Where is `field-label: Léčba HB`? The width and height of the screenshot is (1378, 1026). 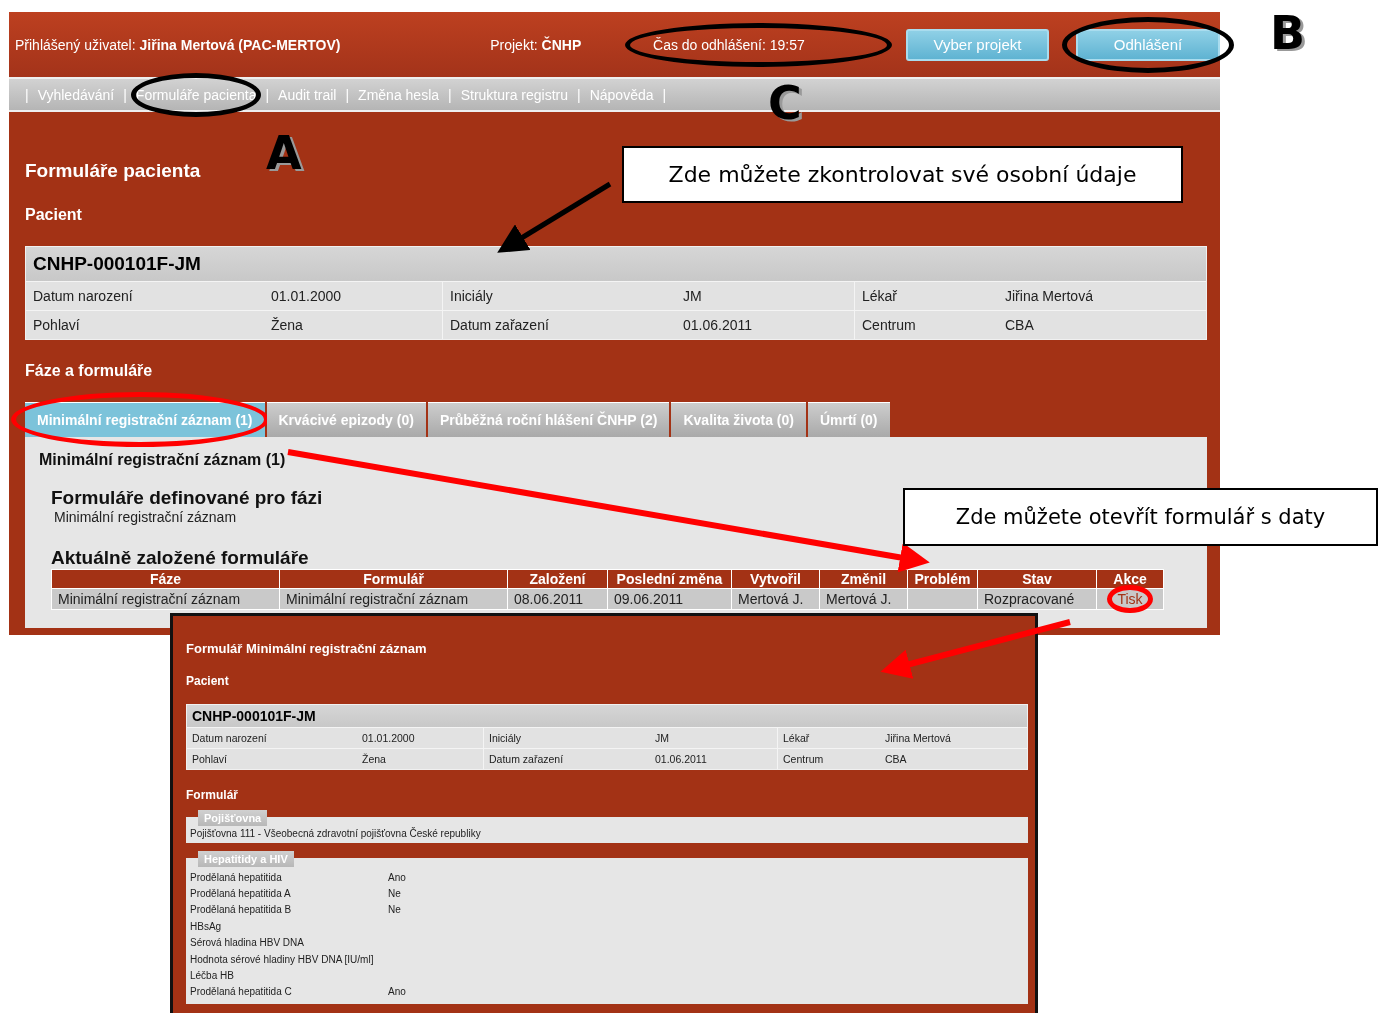
field-label: Léčba HB is located at coordinates (212, 976).